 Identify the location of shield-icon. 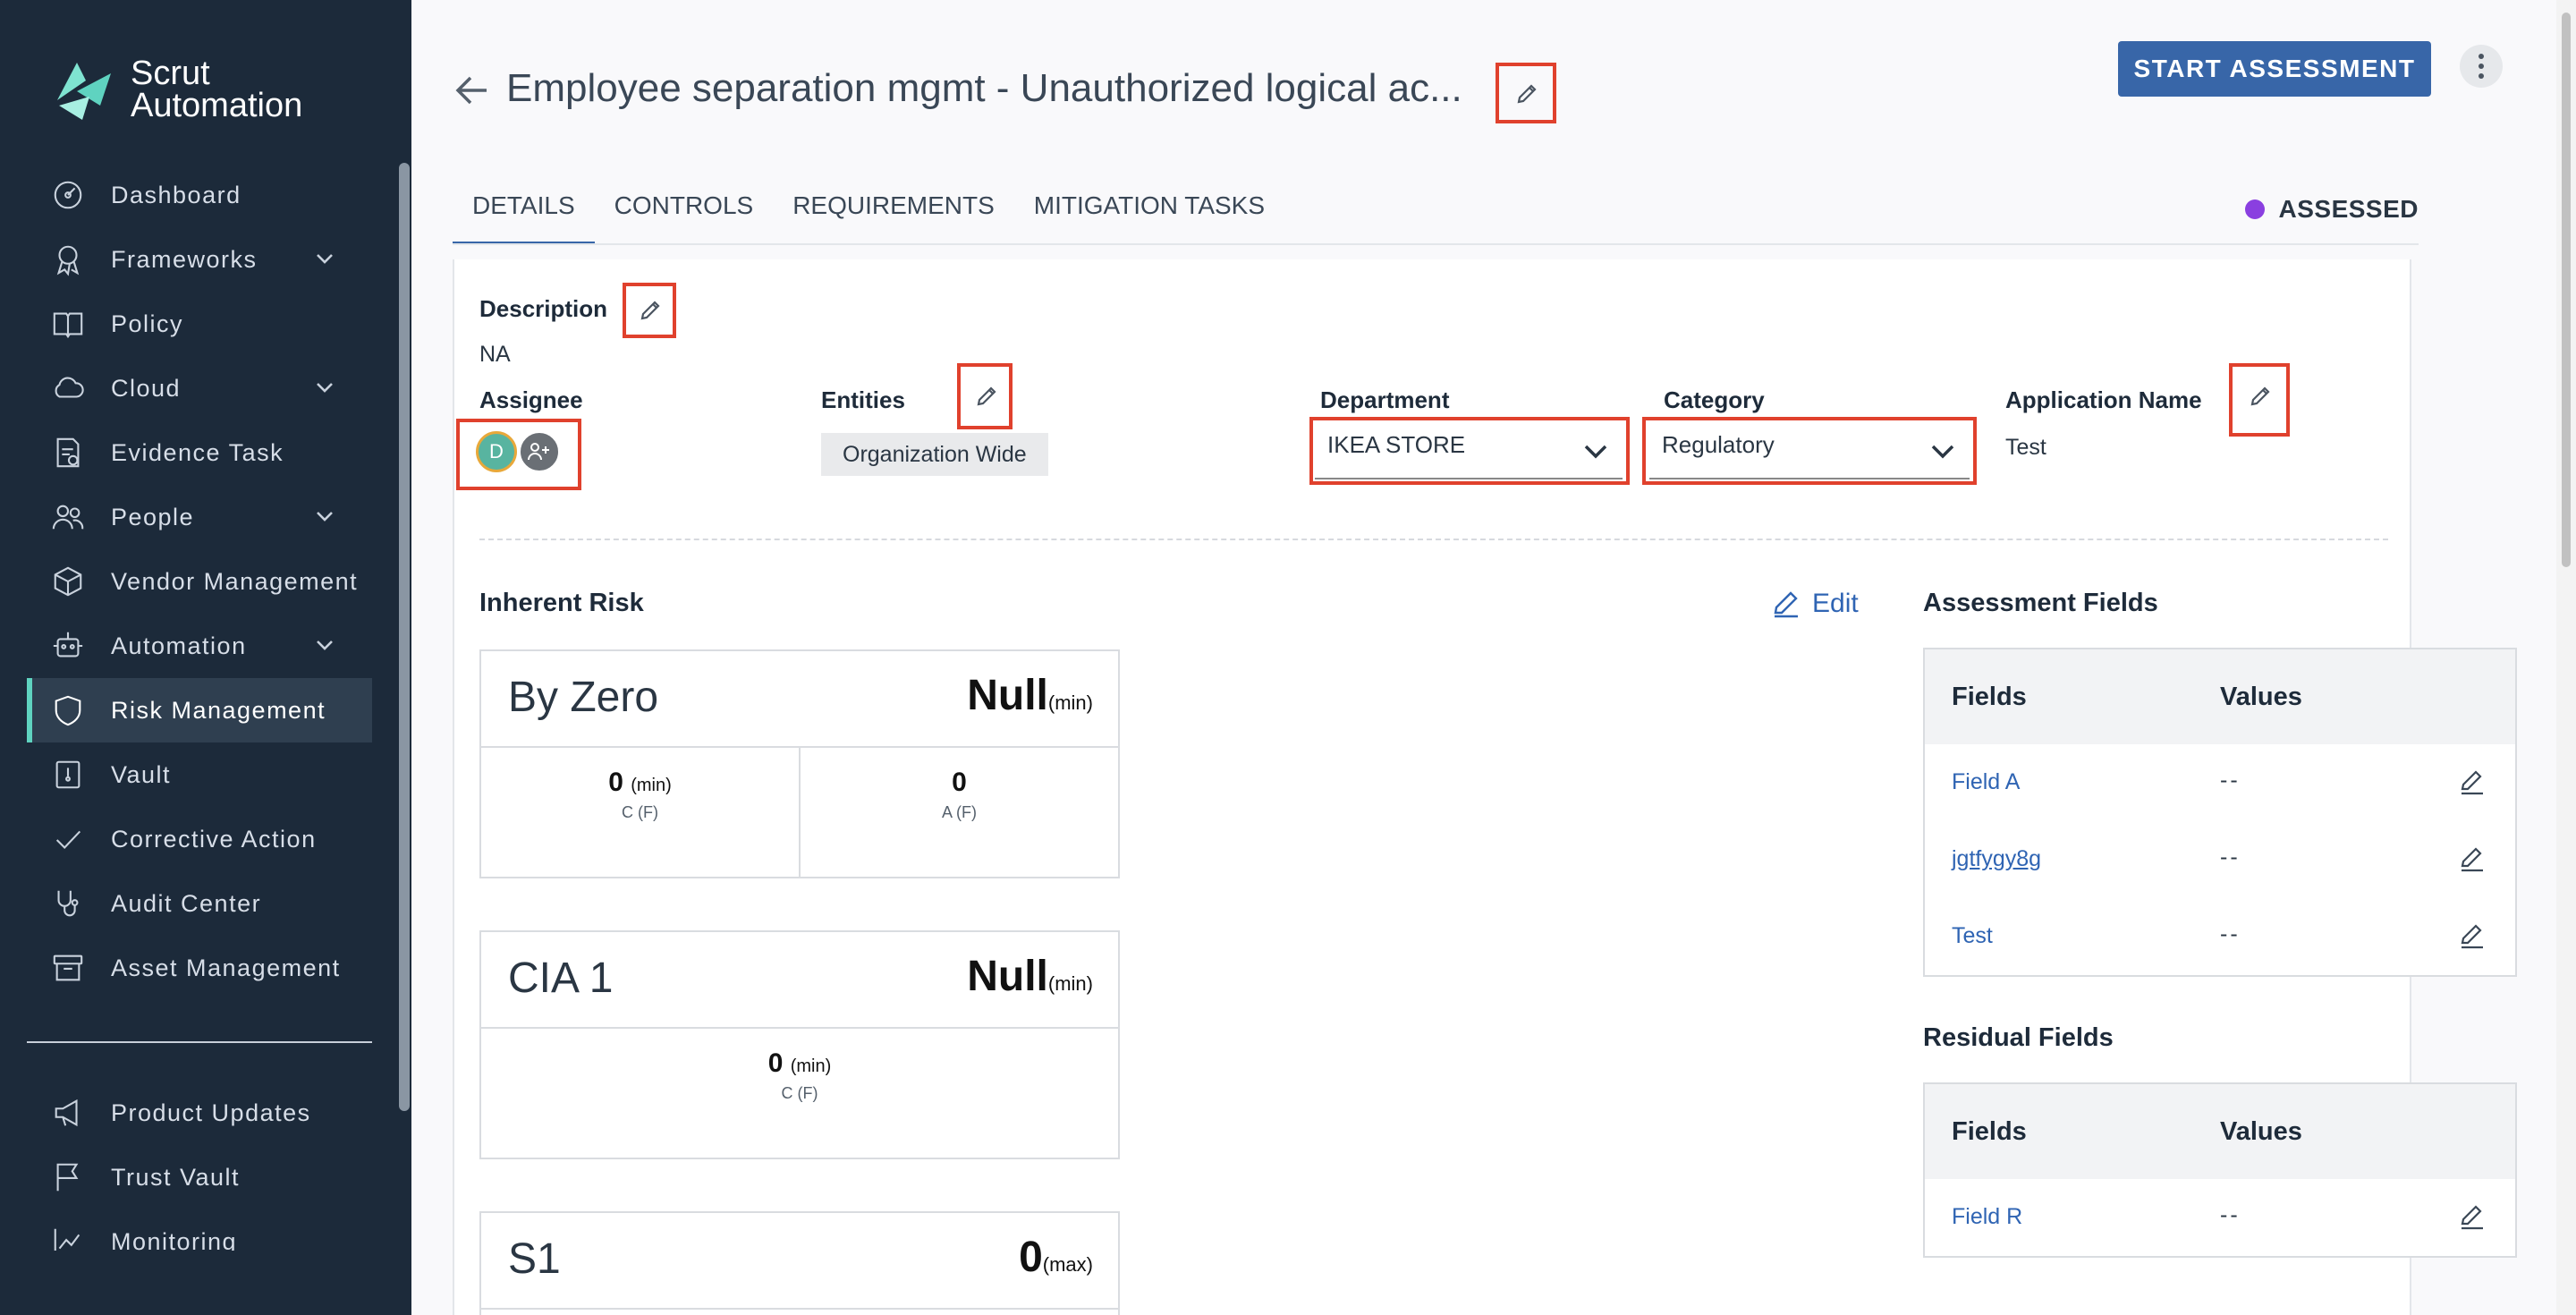
(68, 710).